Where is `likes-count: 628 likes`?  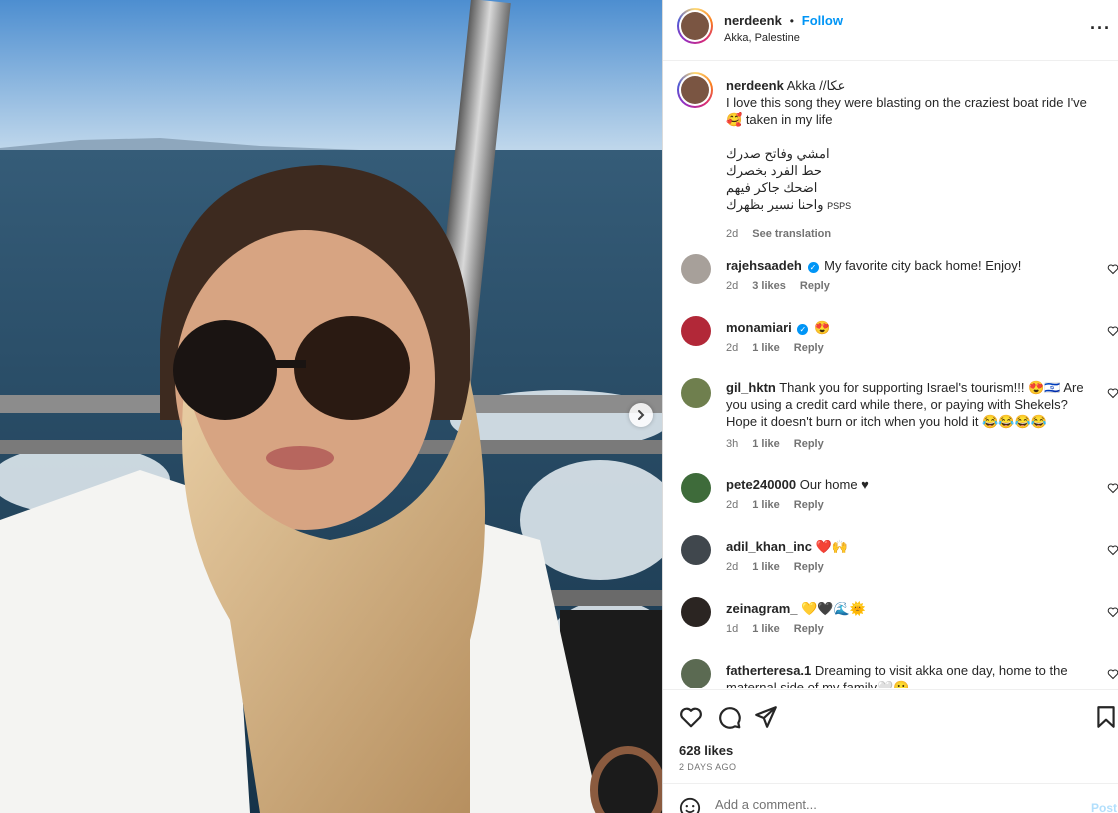 likes-count: 628 likes is located at coordinates (706, 750).